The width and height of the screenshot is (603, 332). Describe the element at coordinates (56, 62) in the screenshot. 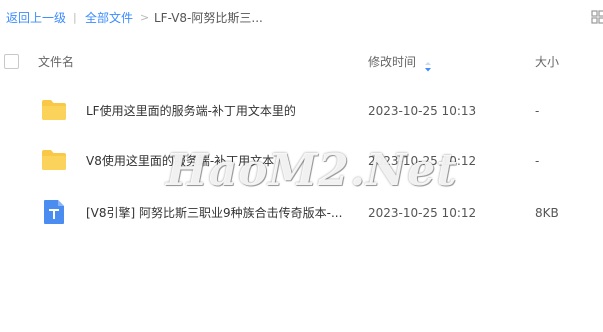

I see `column-header-name: 文件名` at that location.